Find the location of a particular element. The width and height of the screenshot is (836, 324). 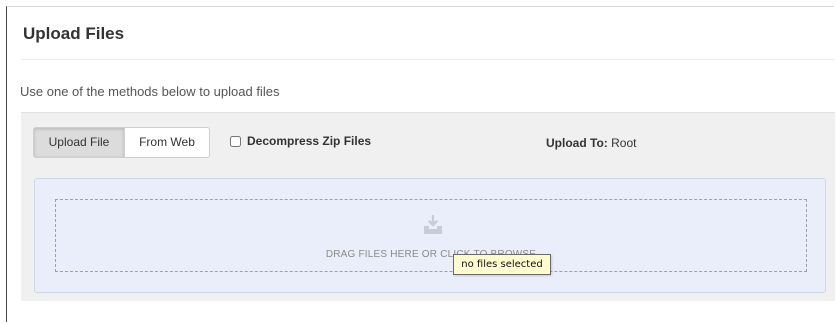

upload-destination: Upload To: Root is located at coordinates (591, 143).